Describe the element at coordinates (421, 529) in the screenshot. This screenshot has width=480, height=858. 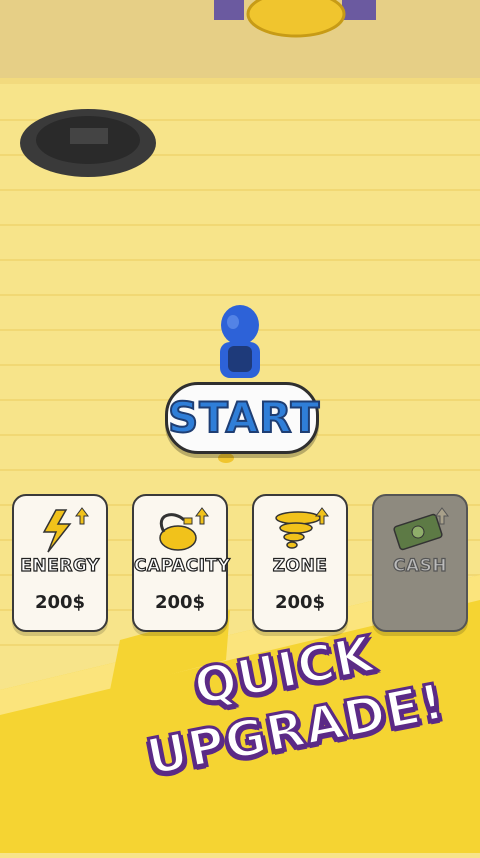
I see `cash-icon` at that location.